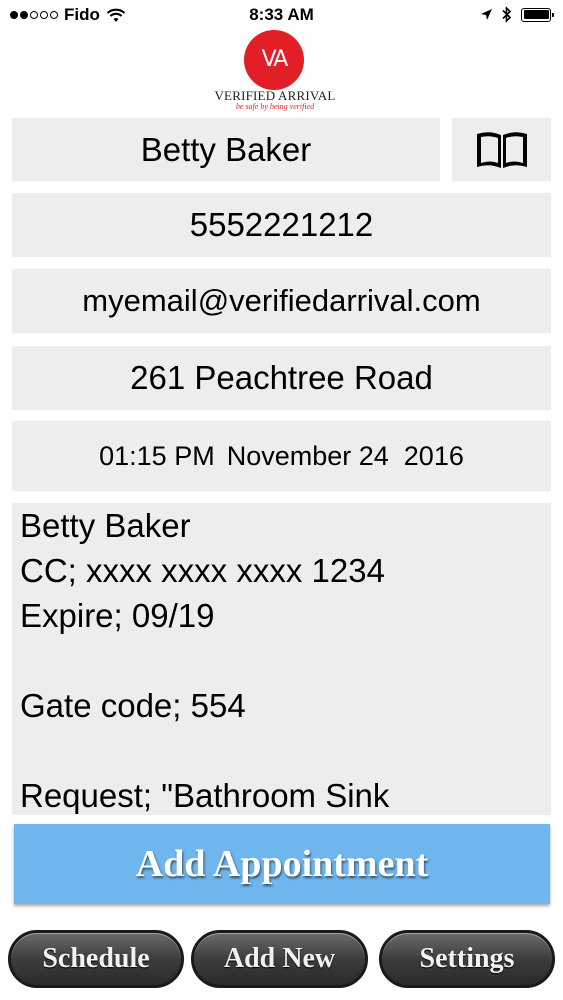 This screenshot has height=1000, width=563. I want to click on tab-schedule-label: Schedule, so click(96, 958).